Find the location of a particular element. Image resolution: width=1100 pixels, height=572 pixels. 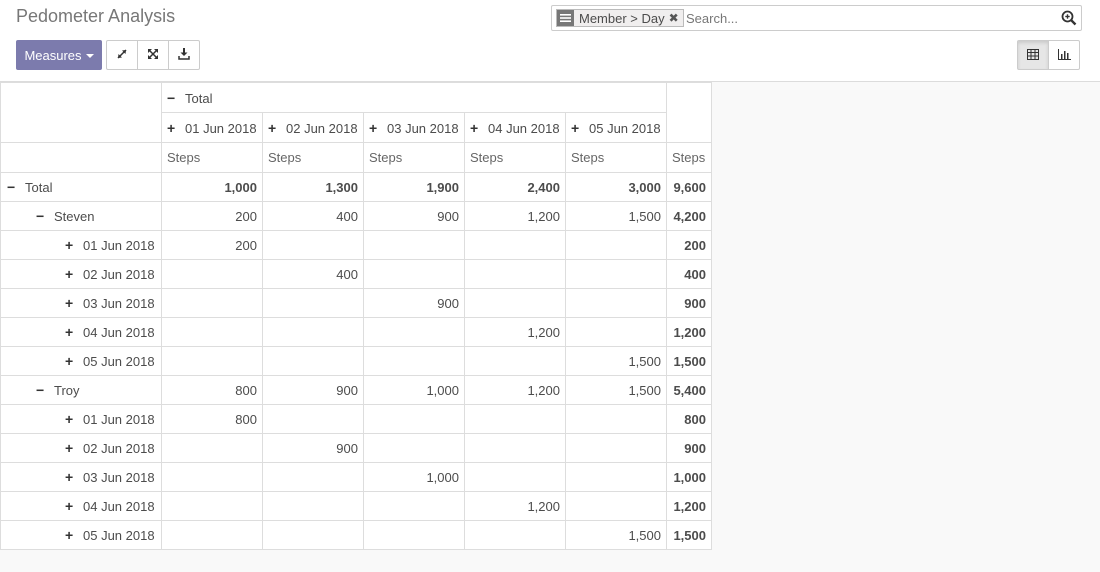

expand-all-button is located at coordinates (122, 55).